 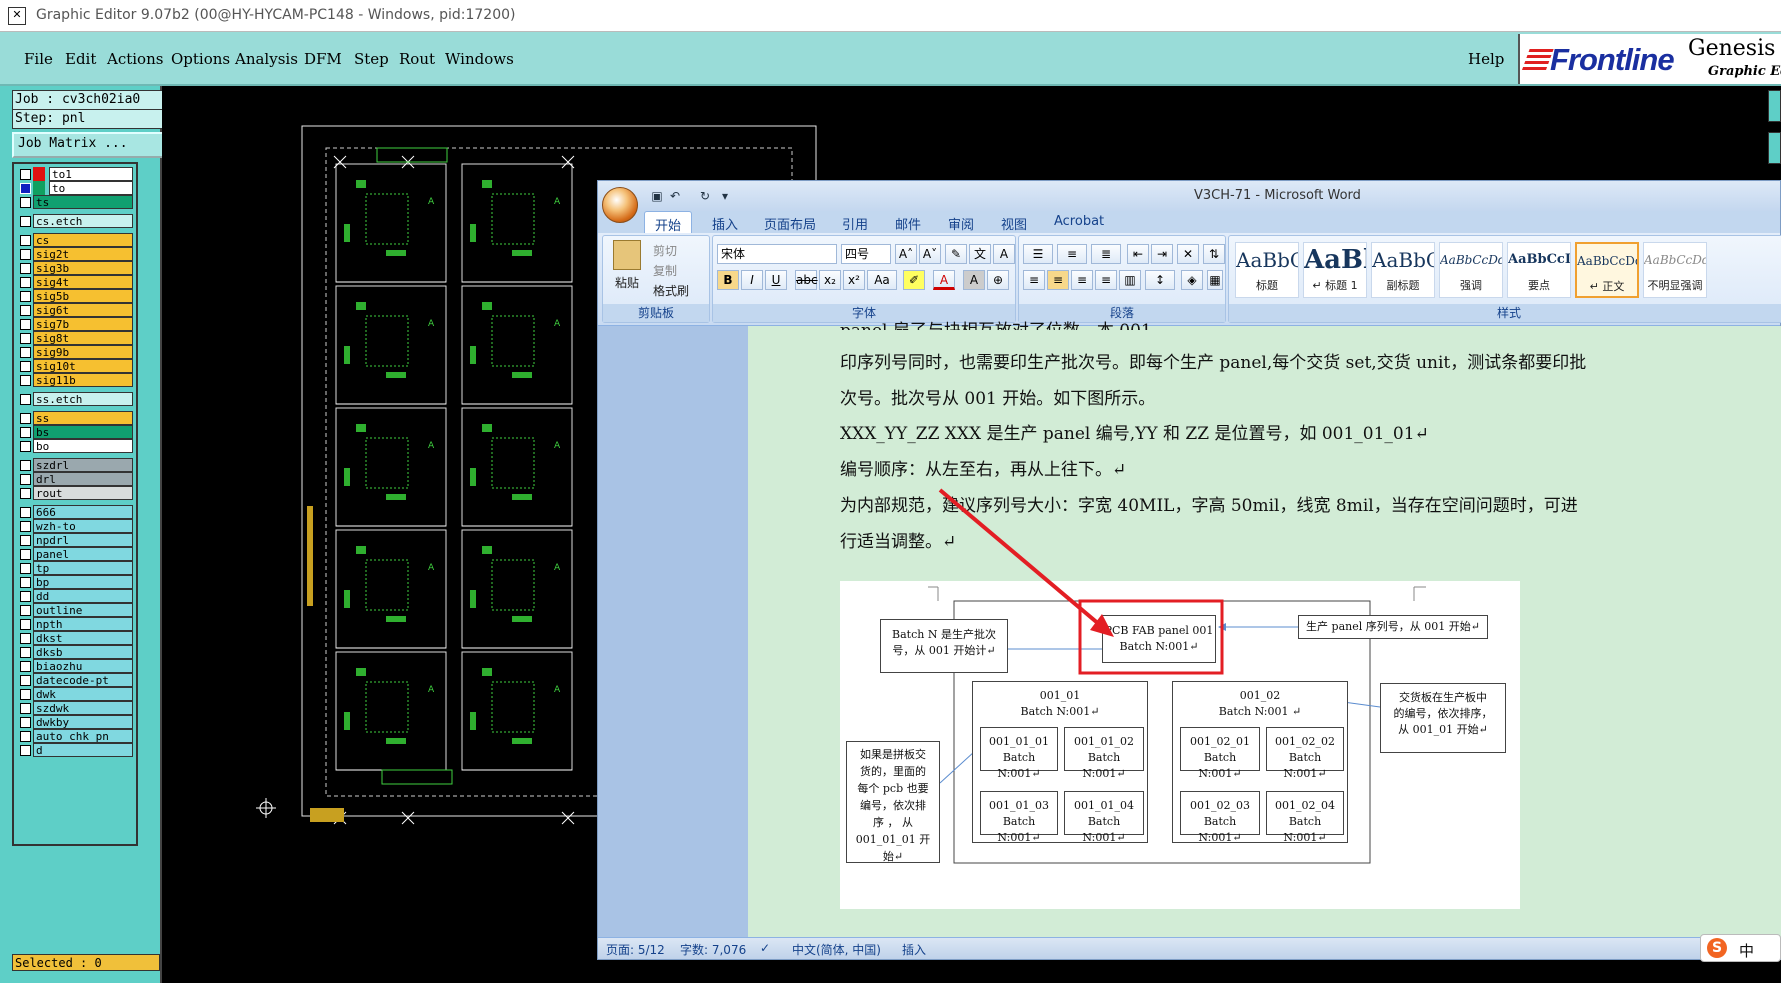 What do you see at coordinates (83, 750) in the screenshot?
I see `layer-name: d` at bounding box center [83, 750].